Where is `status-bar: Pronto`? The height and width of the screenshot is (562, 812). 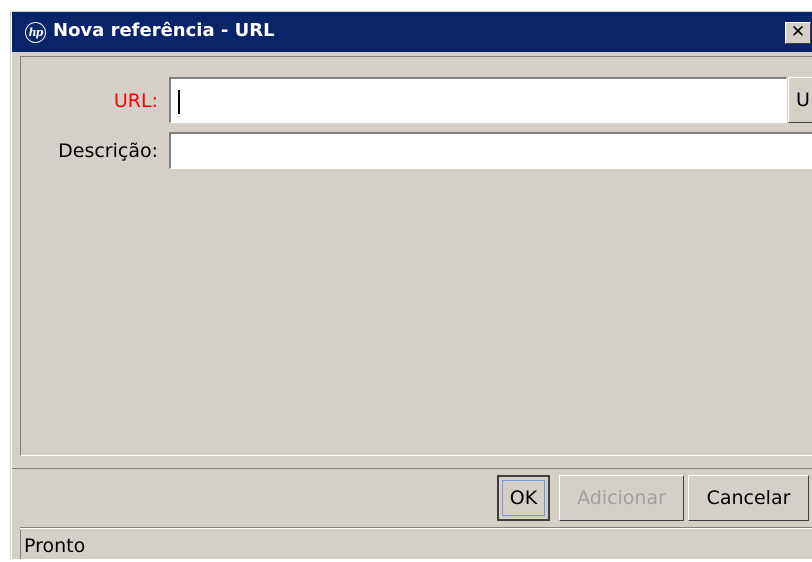
status-bar: Pronto is located at coordinates (416, 544).